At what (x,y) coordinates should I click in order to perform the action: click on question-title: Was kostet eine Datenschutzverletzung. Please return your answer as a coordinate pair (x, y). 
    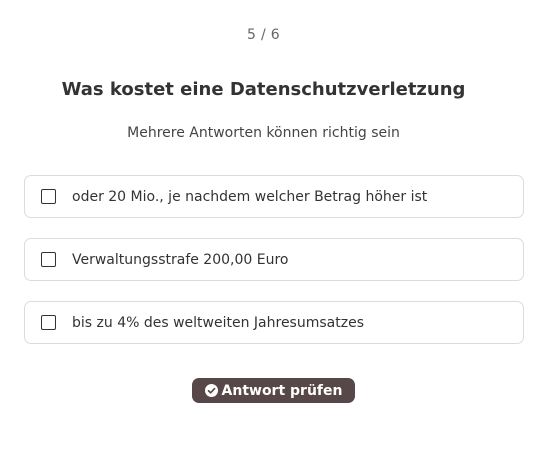
    Looking at the image, I should click on (263, 89).